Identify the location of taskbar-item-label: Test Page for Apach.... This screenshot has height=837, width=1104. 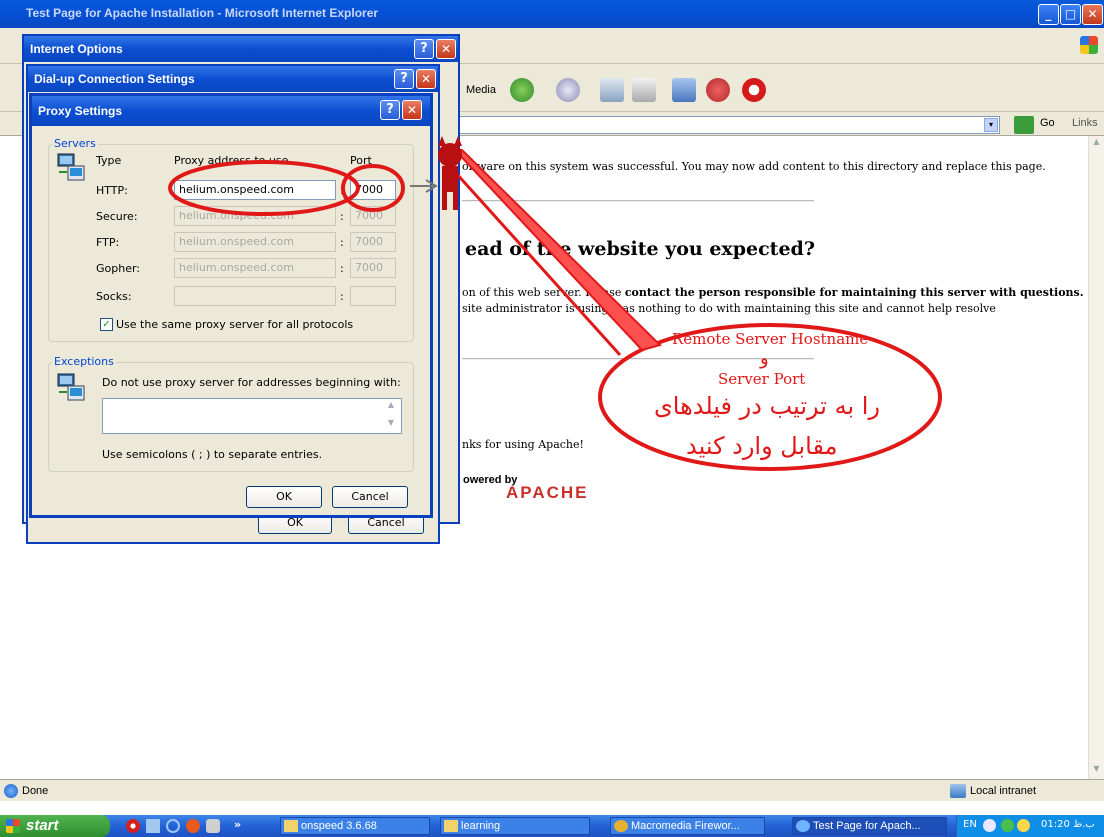
(867, 826).